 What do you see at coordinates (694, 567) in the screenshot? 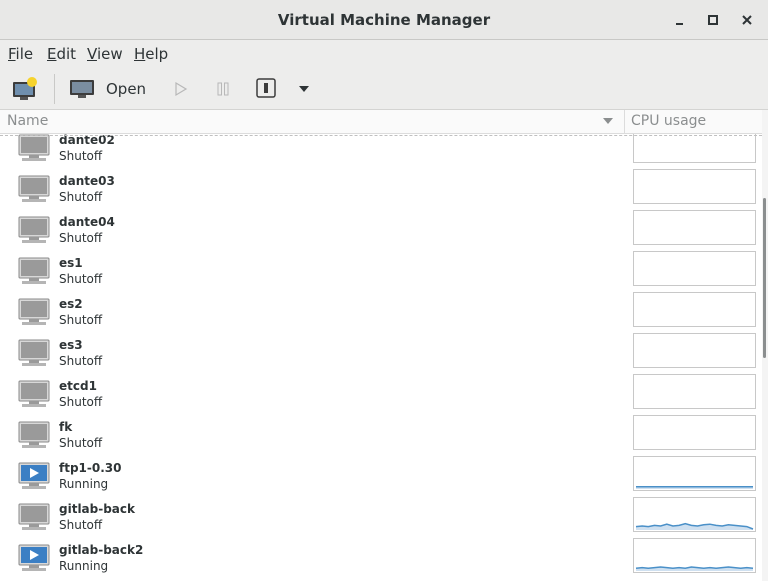
I see `cpu-usage-line` at bounding box center [694, 567].